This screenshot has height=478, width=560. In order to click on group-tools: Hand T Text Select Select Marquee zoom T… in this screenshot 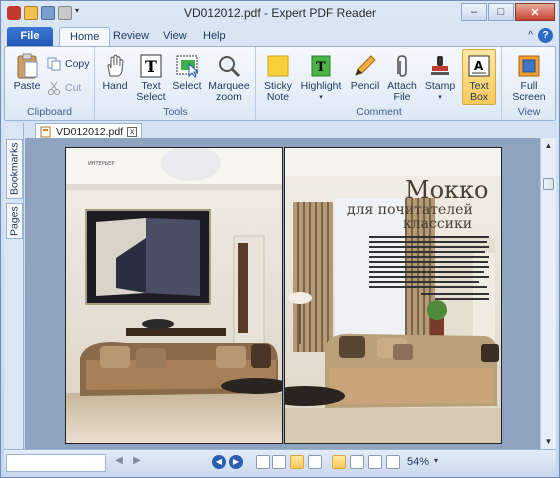, I will do `click(176, 83)`.